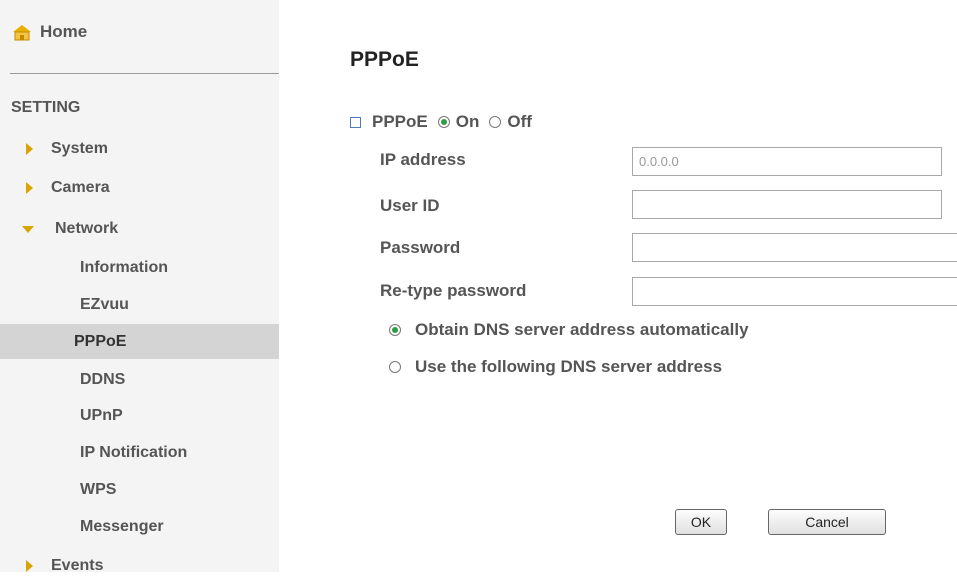 The image size is (957, 582). Describe the element at coordinates (787, 161) in the screenshot. I see `ip-address-field` at that location.